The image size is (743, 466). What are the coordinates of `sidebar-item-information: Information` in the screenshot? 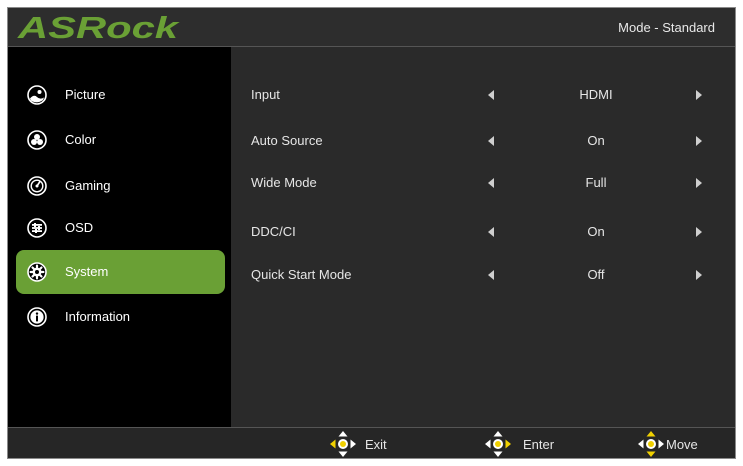 It's located at (120, 317).